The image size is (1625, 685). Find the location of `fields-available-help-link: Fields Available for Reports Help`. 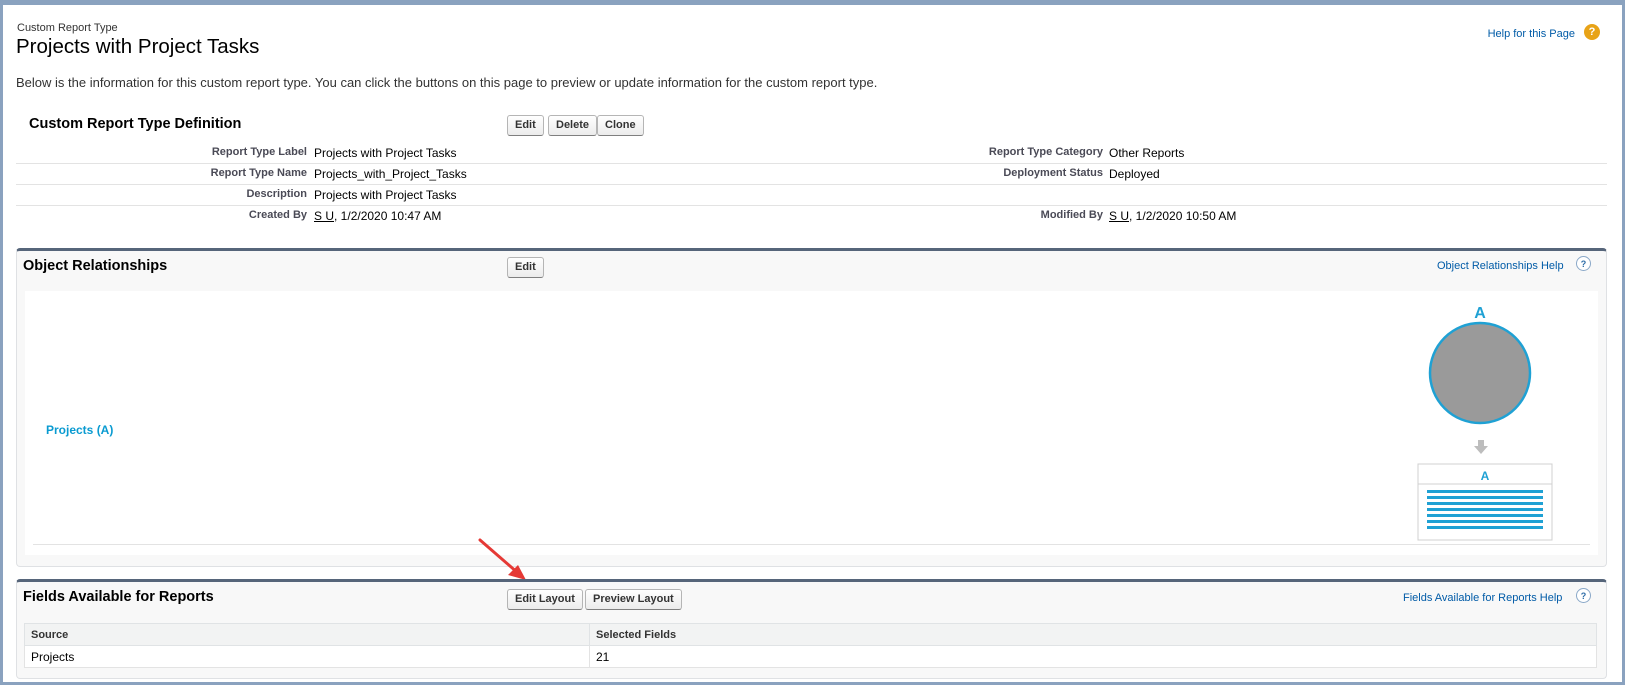

fields-available-help-link: Fields Available for Reports Help is located at coordinates (1482, 598).